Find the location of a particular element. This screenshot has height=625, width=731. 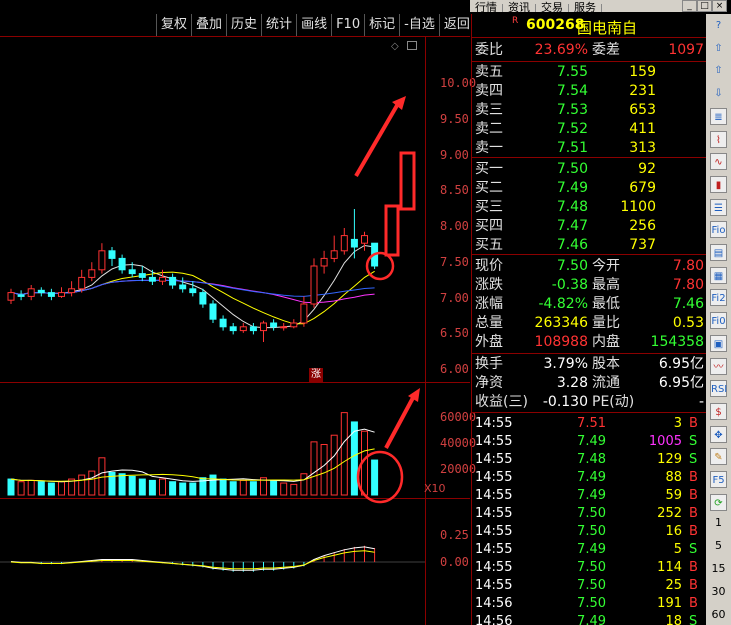

bid-volume: 92 is located at coordinates (647, 169).